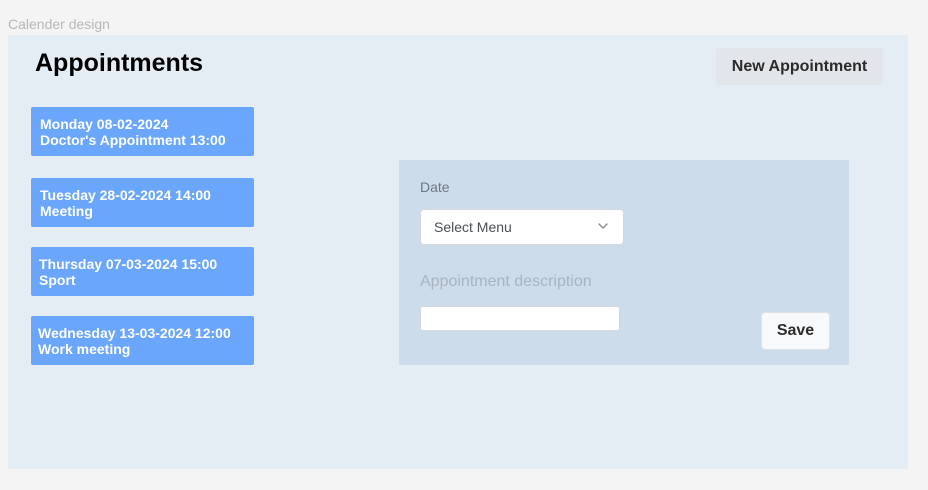 The width and height of the screenshot is (928, 490). I want to click on appointment-date: Monday 08-02-2024, so click(104, 124).